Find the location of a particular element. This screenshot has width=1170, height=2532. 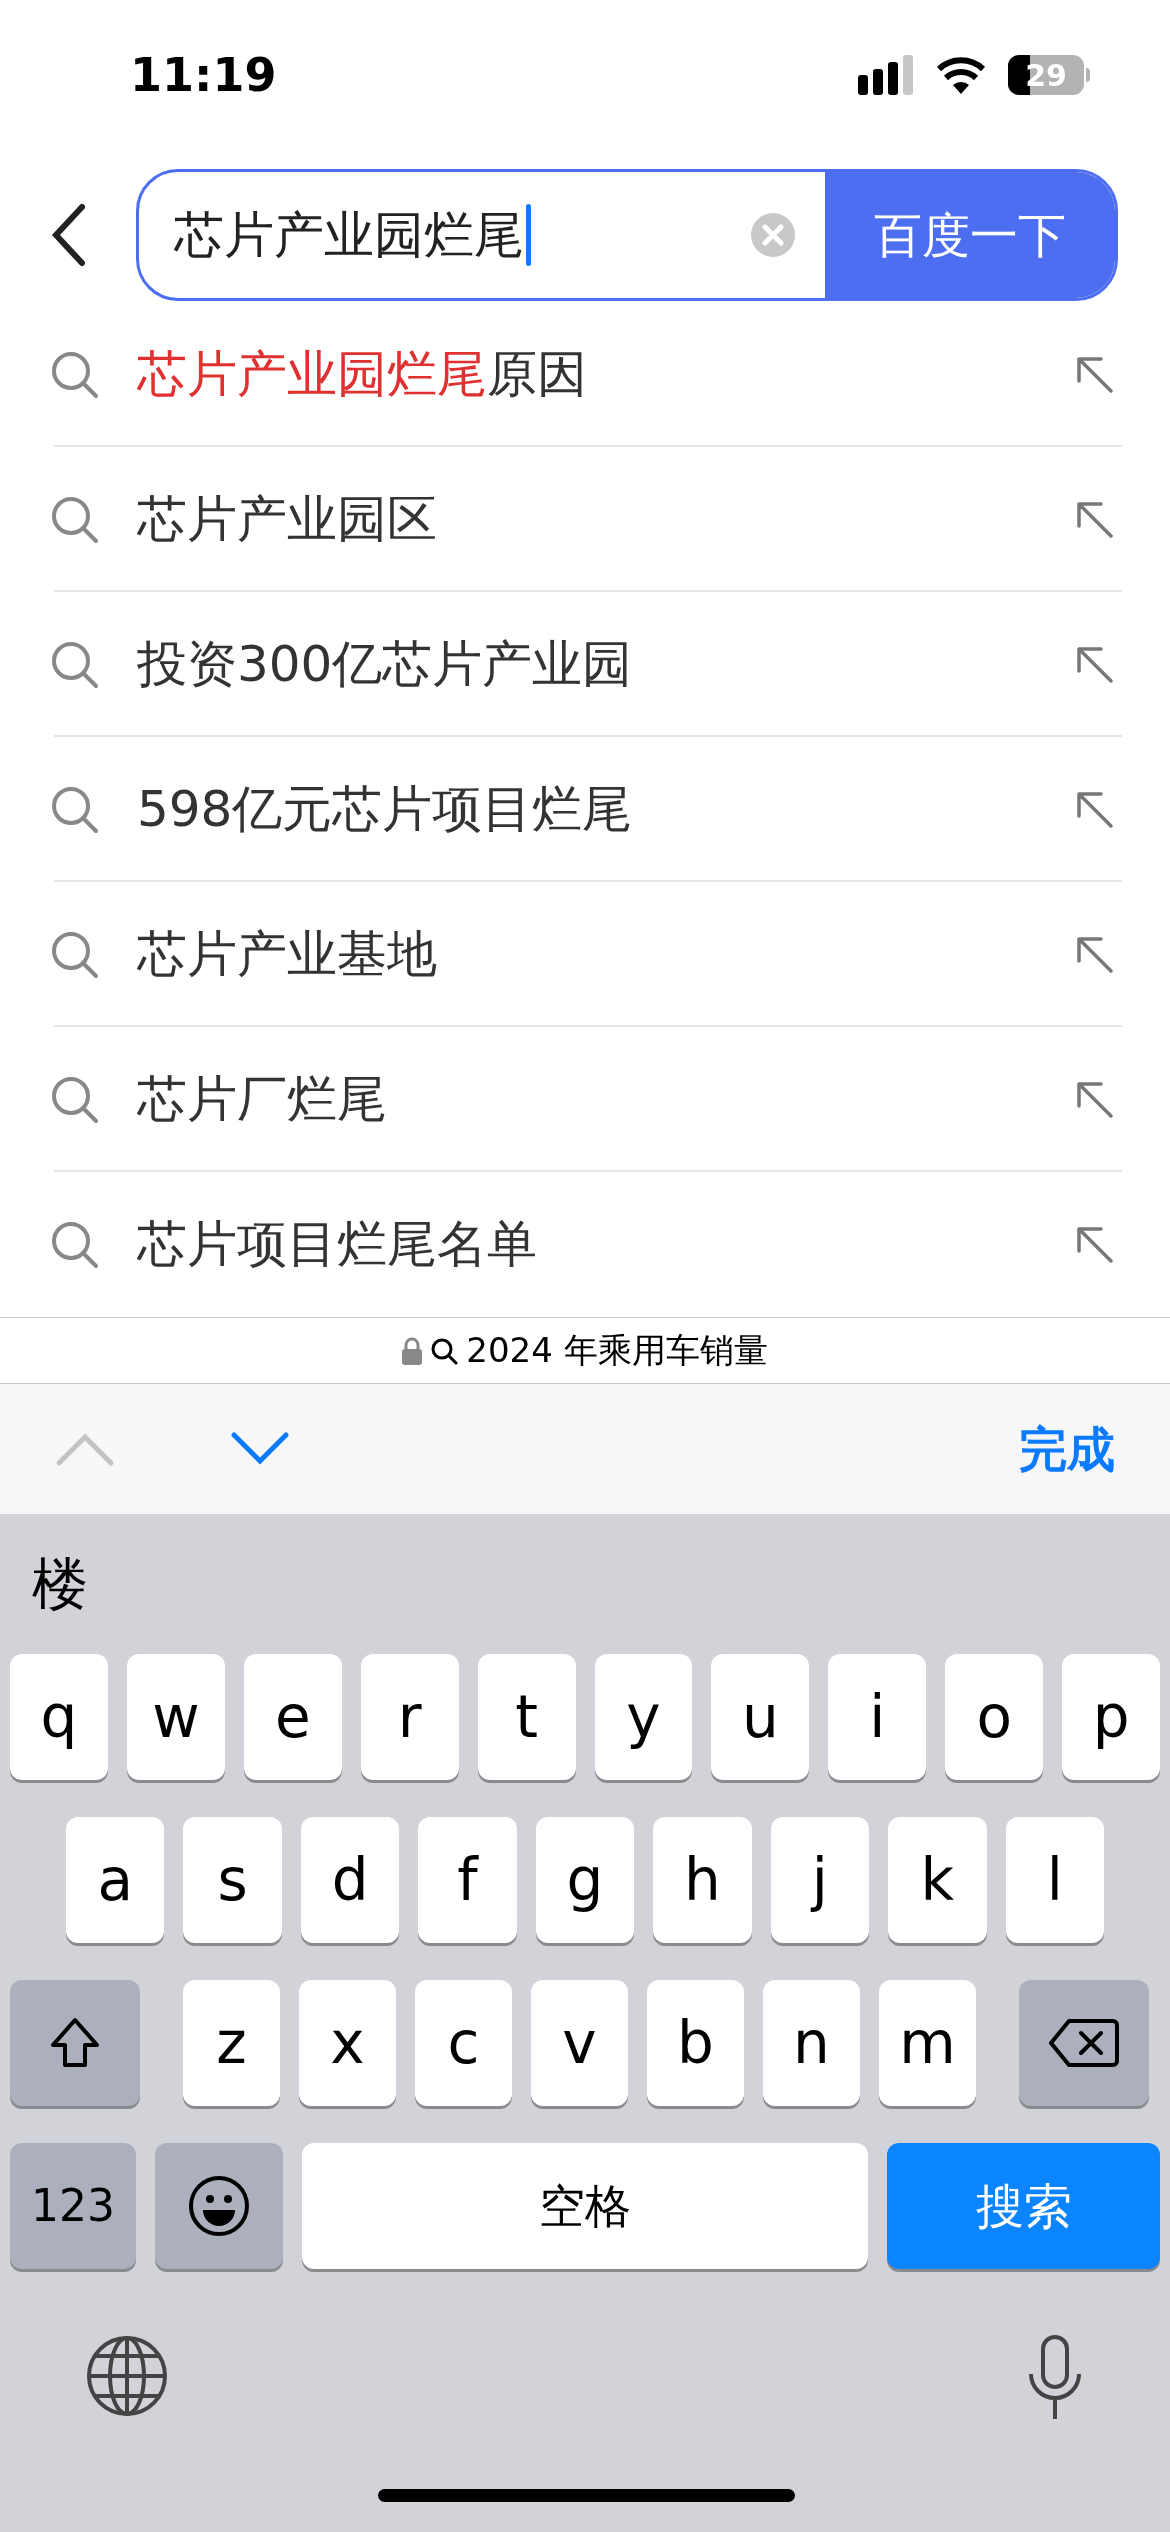

emoji-key is located at coordinates (219, 2206).